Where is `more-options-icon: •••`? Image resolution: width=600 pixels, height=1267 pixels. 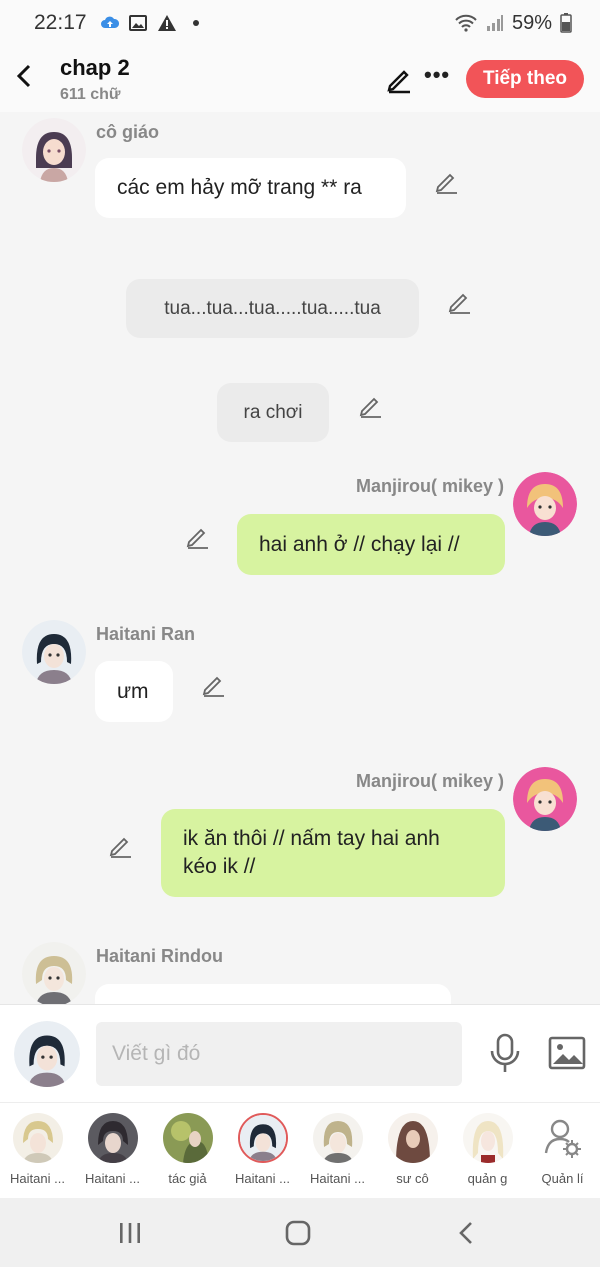 more-options-icon: ••• is located at coordinates (437, 75).